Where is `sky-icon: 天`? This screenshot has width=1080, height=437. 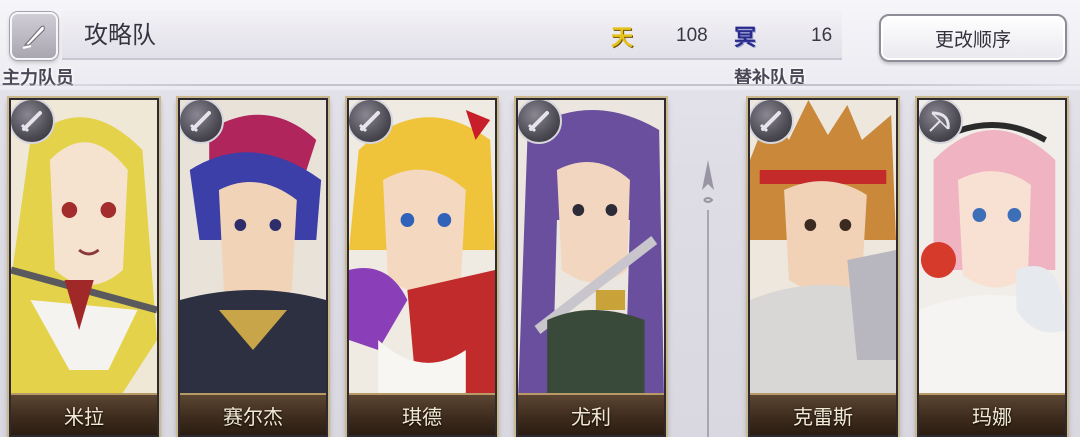
sky-icon: 天 is located at coordinates (621, 38).